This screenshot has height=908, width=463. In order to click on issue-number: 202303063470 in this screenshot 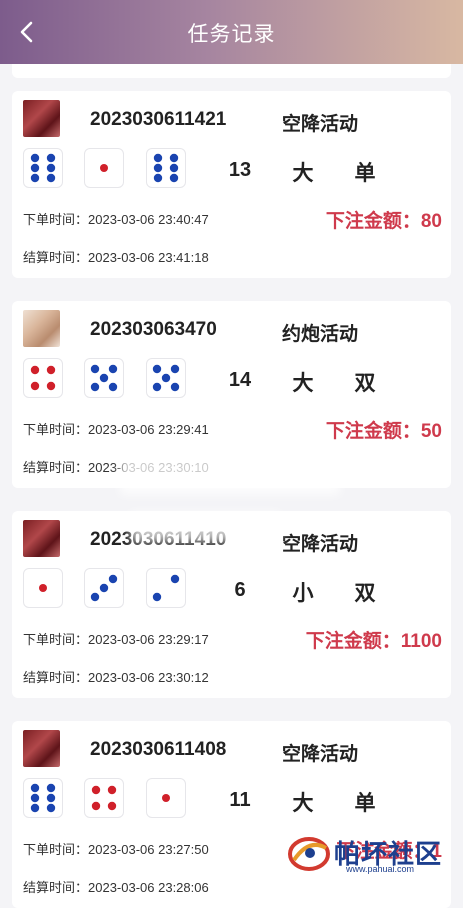, I will do `click(153, 329)`.